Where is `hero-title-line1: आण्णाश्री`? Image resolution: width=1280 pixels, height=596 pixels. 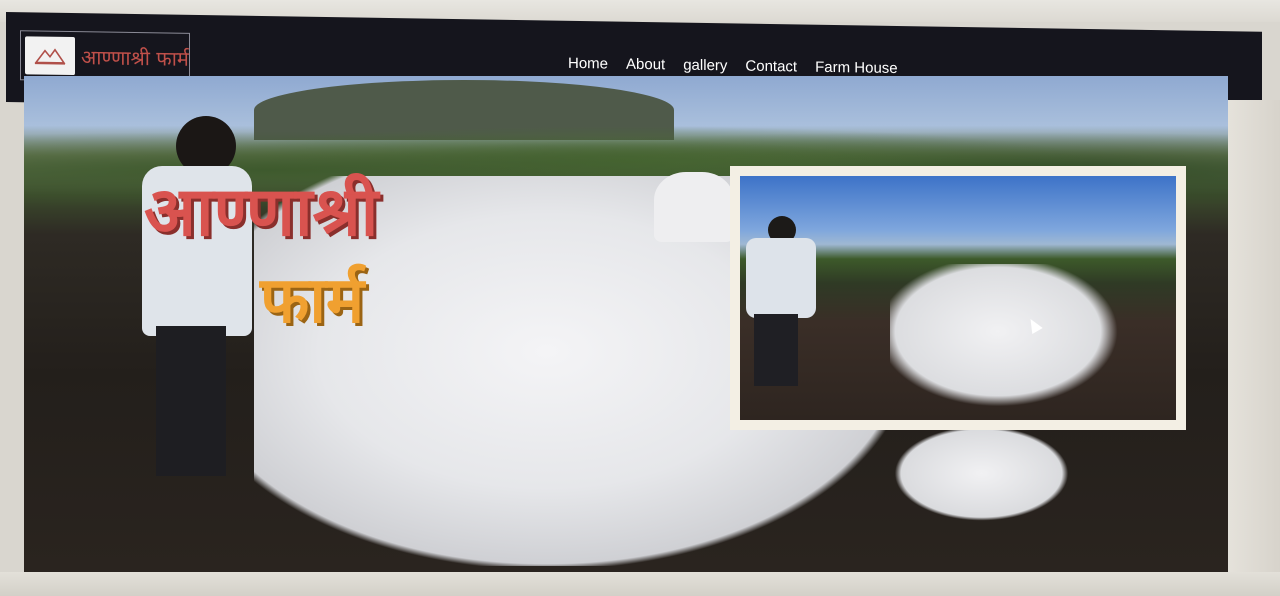
hero-title-line1: आण्णाश्री is located at coordinates (261, 212).